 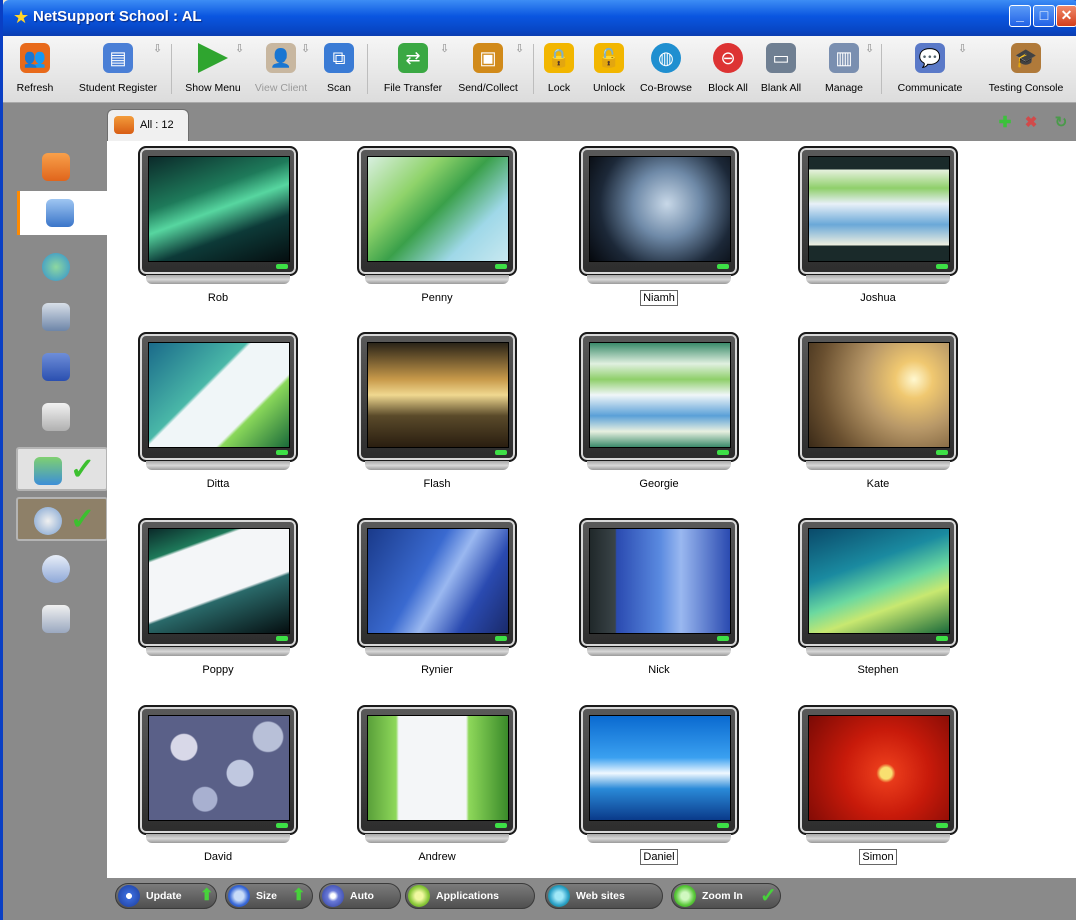 I want to click on add-group-icon: ✚, so click(x=1005, y=123).